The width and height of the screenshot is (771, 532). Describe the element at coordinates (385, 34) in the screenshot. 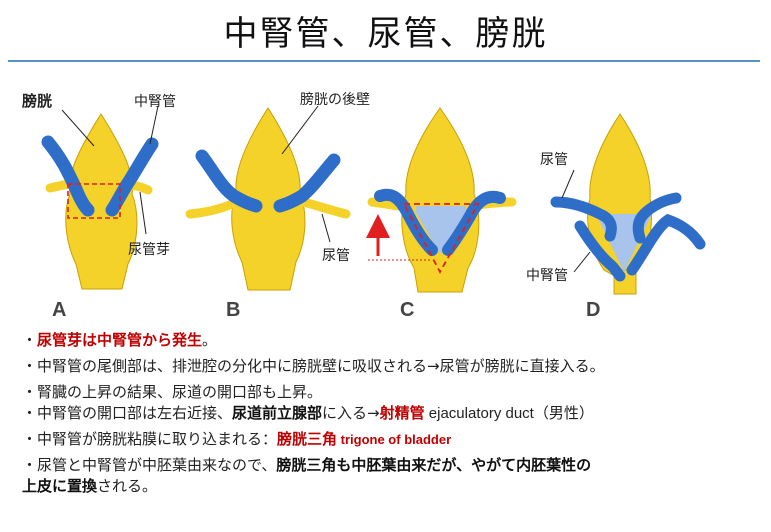

I see `page-title: 中腎管、尿管、膀胱` at that location.